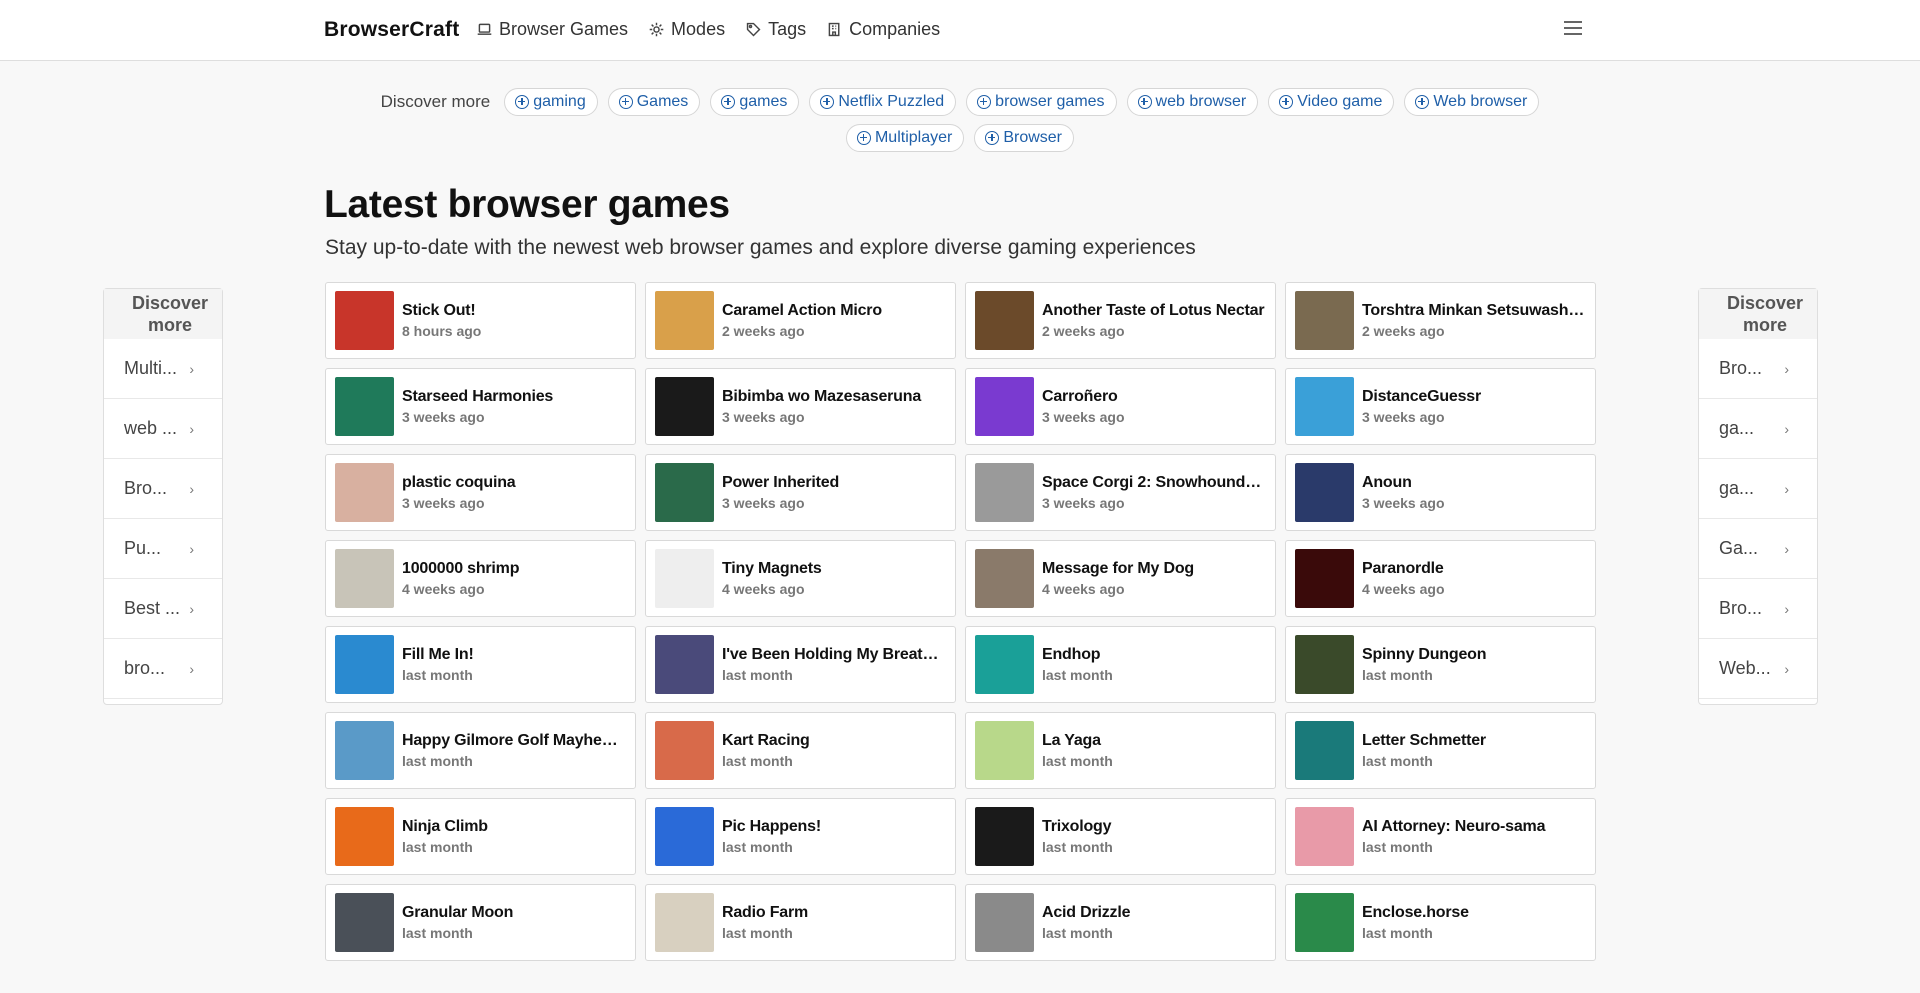 Image resolution: width=1920 pixels, height=993 pixels. What do you see at coordinates (1158, 406) in the screenshot?
I see `game-info: Carroñero 3 weeks ago` at bounding box center [1158, 406].